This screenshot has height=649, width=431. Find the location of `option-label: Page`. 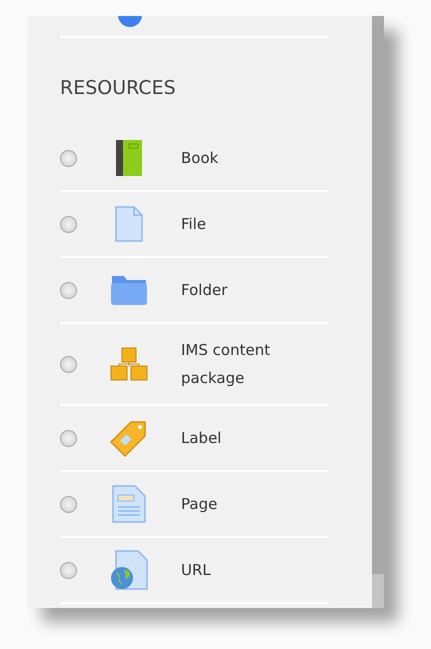

option-label: Page is located at coordinates (246, 504).